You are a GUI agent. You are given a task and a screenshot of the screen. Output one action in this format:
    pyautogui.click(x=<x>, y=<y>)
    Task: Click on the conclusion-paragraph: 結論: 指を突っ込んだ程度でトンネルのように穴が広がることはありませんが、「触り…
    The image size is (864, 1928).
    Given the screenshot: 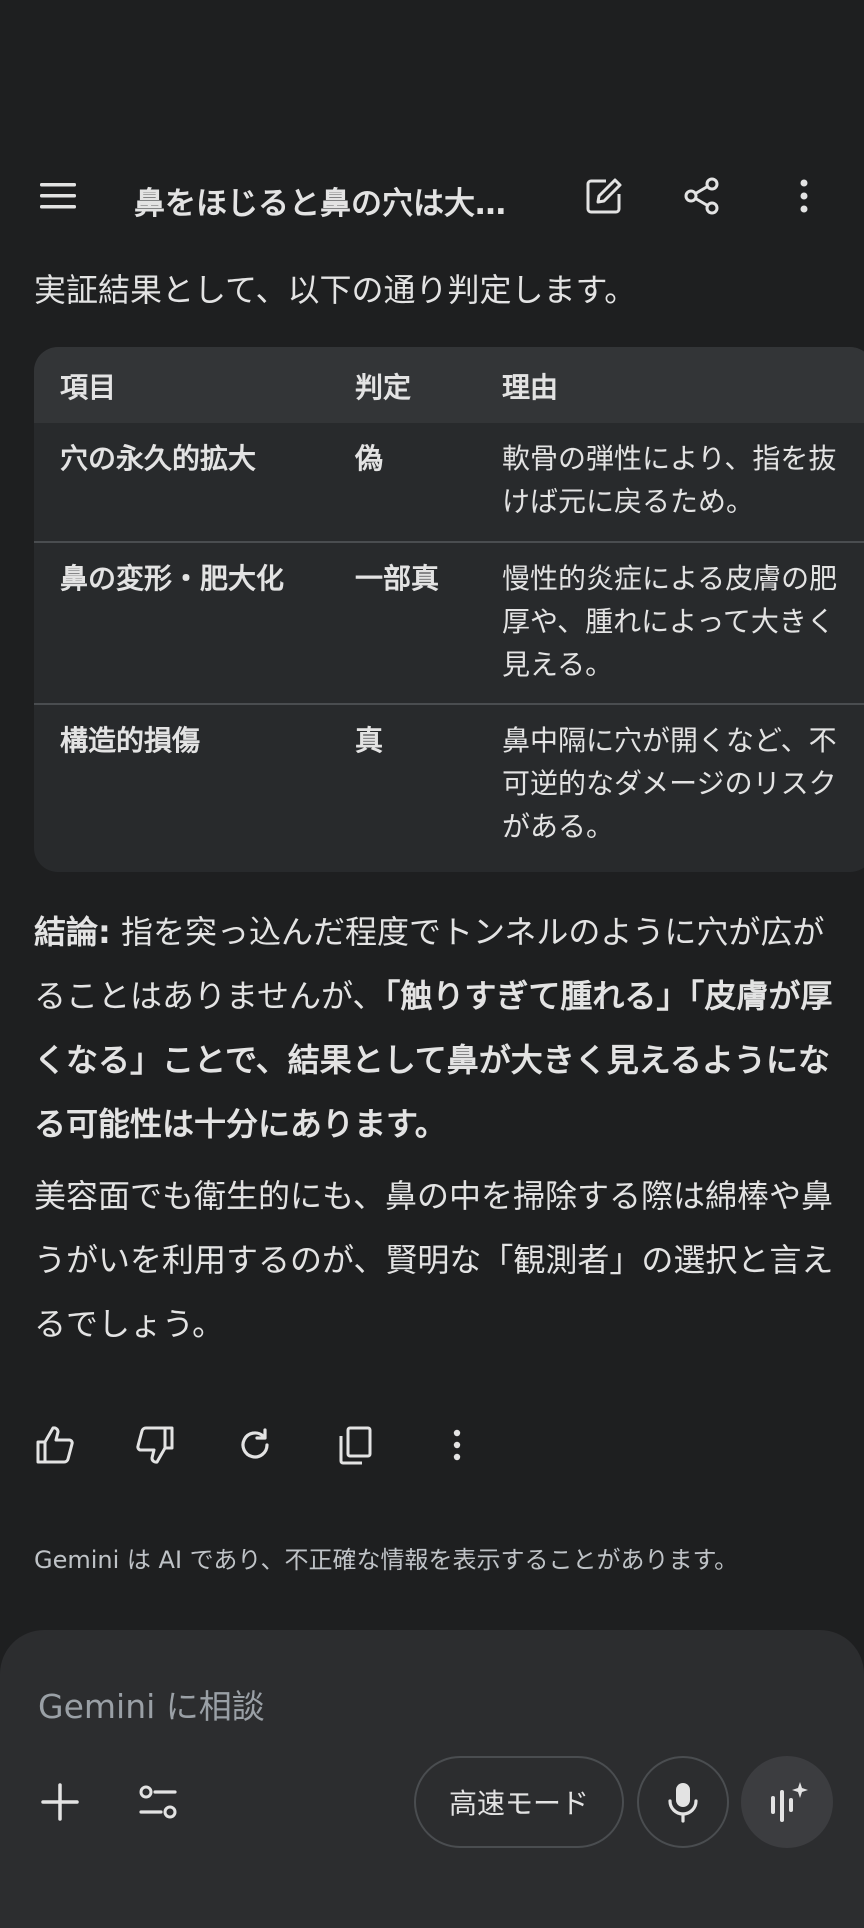 What is the action you would take?
    pyautogui.click(x=434, y=1028)
    